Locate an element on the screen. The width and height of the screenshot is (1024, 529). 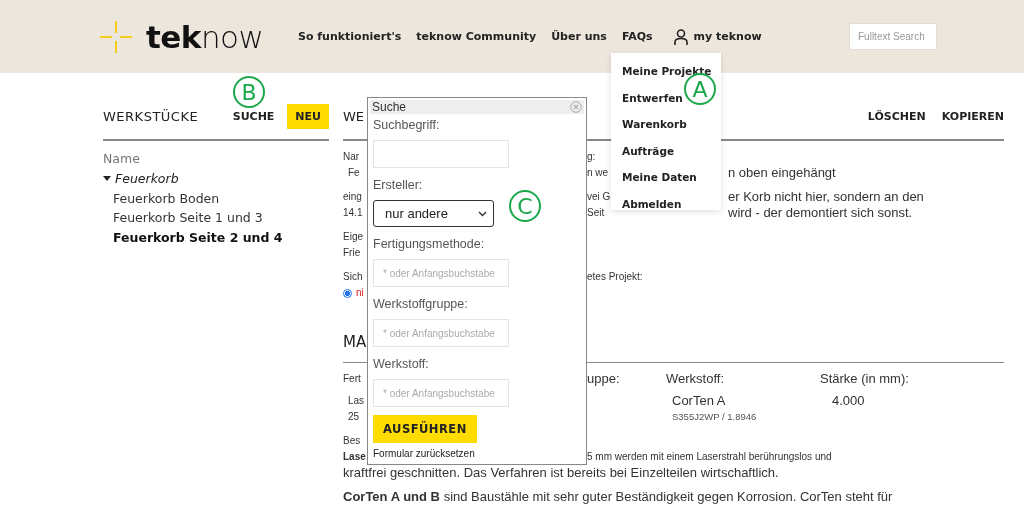
field-label: Suchbegriff: is located at coordinates (407, 125).